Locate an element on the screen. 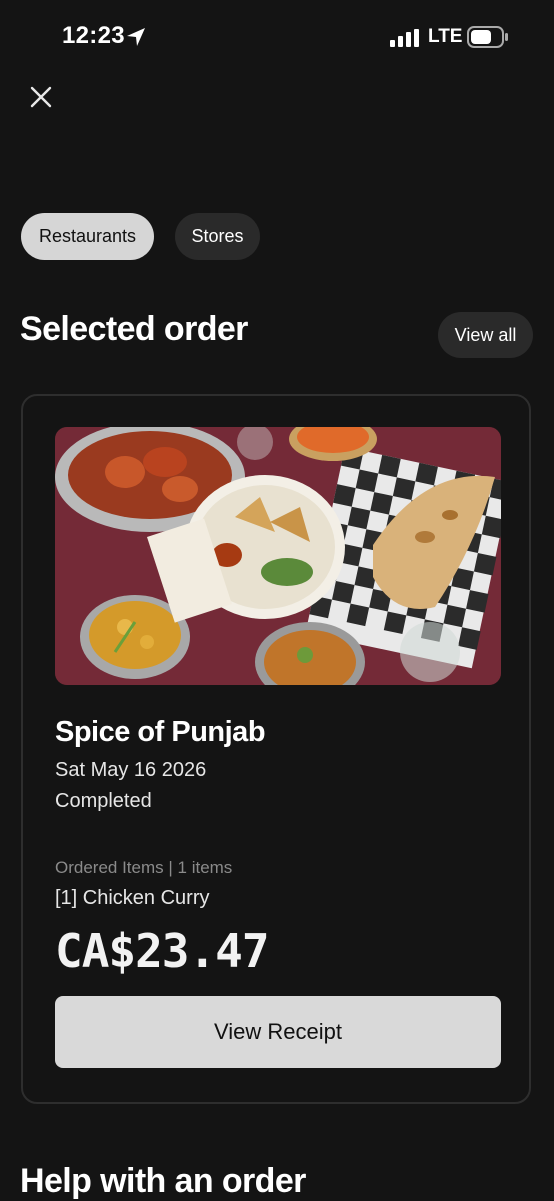 Image resolution: width=554 pixels, height=1201 pixels. chip-label: Stores is located at coordinates (217, 236).